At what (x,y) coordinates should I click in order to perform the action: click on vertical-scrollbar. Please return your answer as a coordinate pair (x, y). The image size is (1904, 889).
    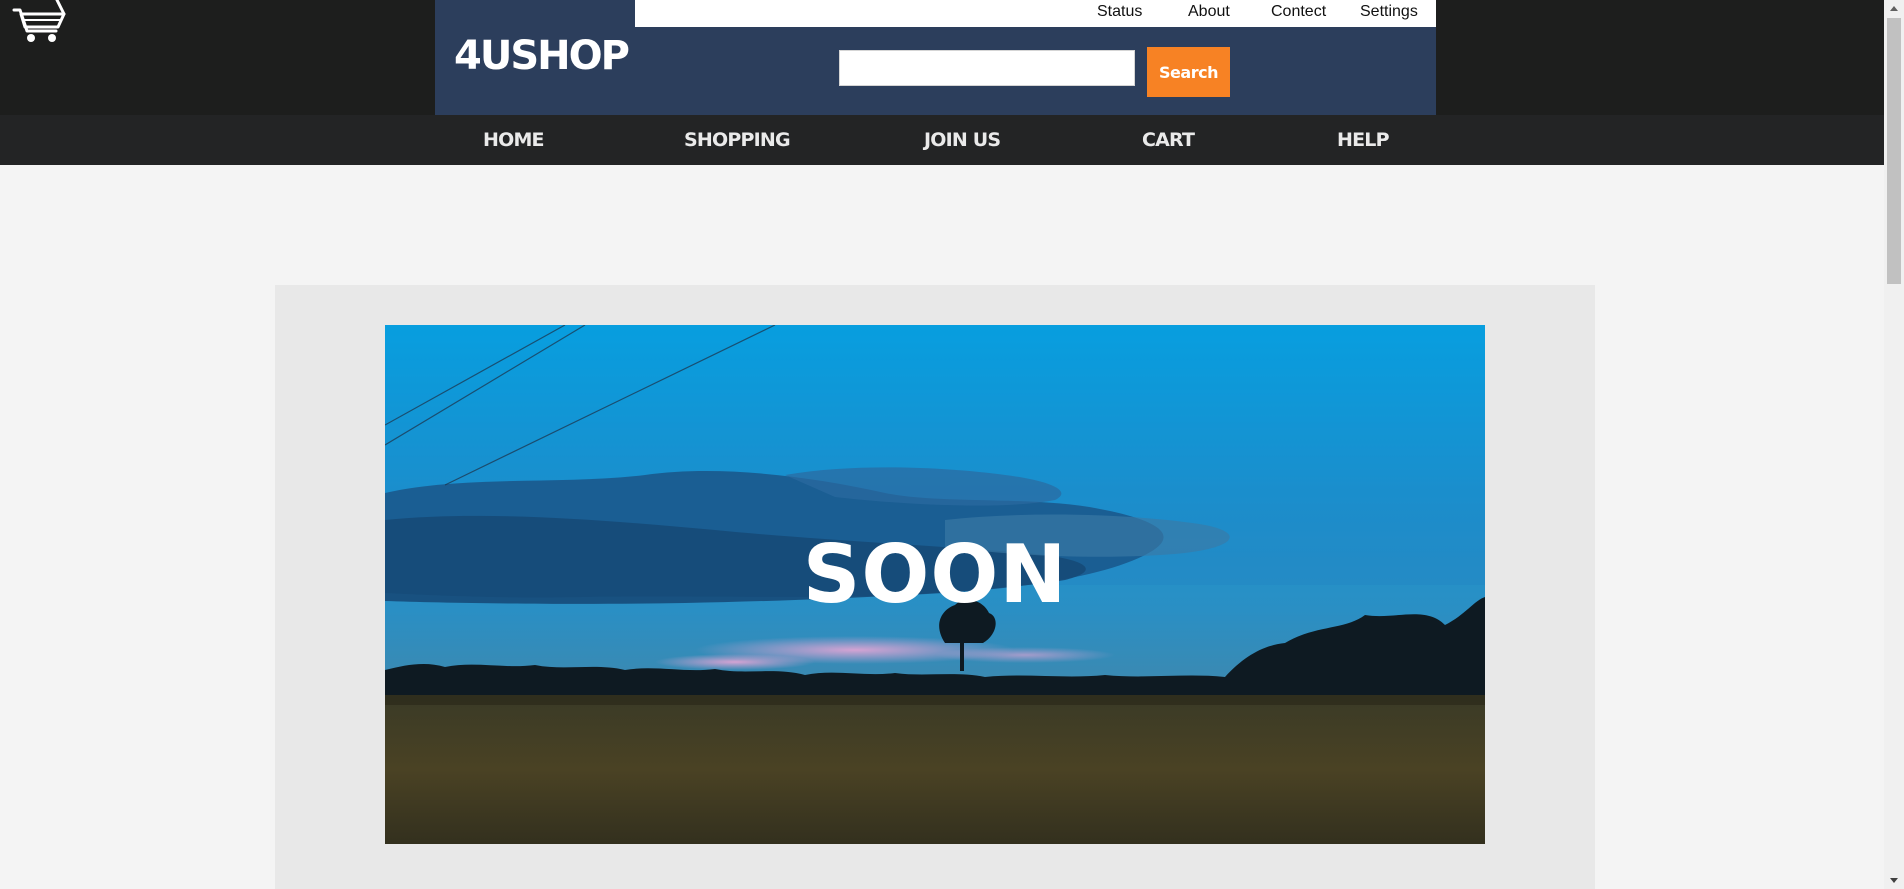
    Looking at the image, I should click on (1894, 444).